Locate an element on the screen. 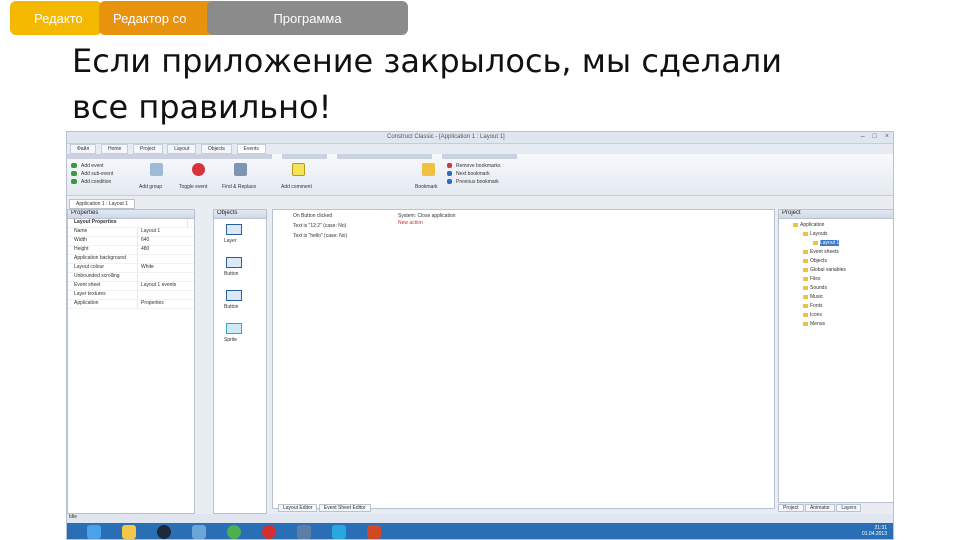 The height and width of the screenshot is (540, 960). property-value: White is located at coordinates (146, 268).